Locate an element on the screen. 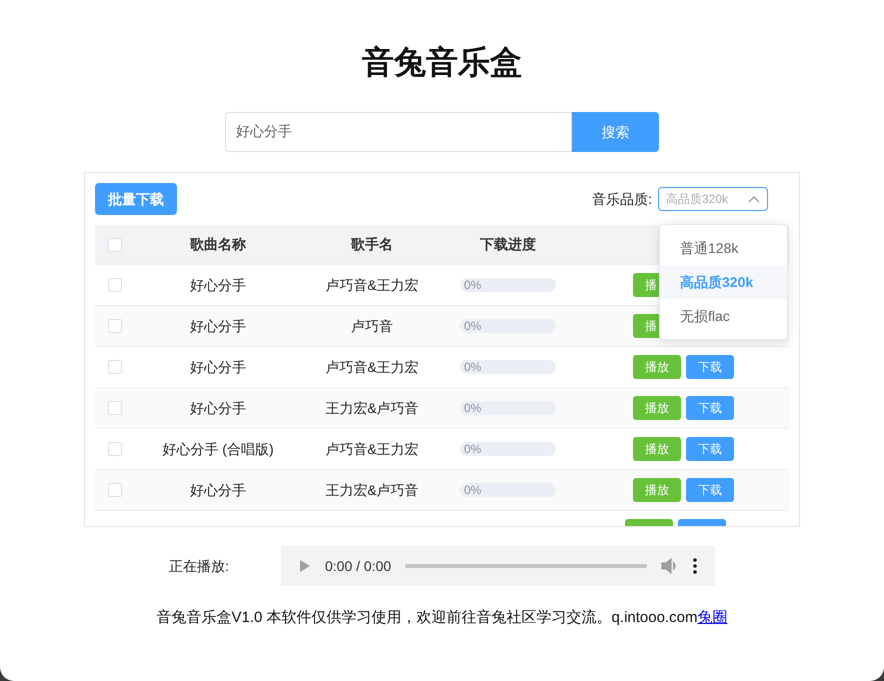  footer-text: 音兔音乐盒V1.0 本软件仅供学习使用，欢迎前往音兔社区学习交流。q.intooo.com is located at coordinates (427, 618).